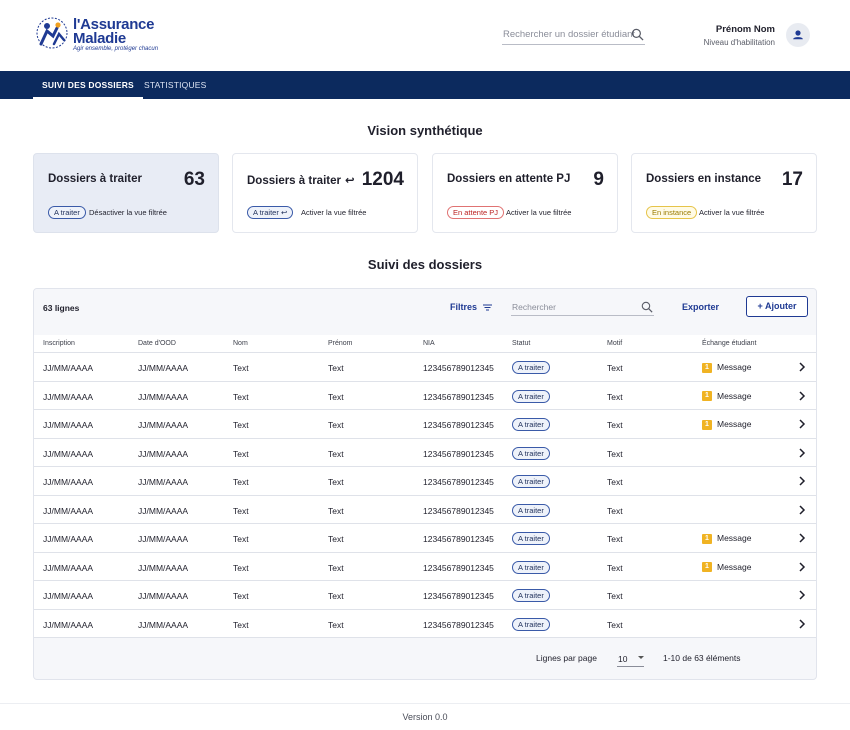 The width and height of the screenshot is (850, 730). I want to click on table-search-input: Rechercher, so click(582, 306).